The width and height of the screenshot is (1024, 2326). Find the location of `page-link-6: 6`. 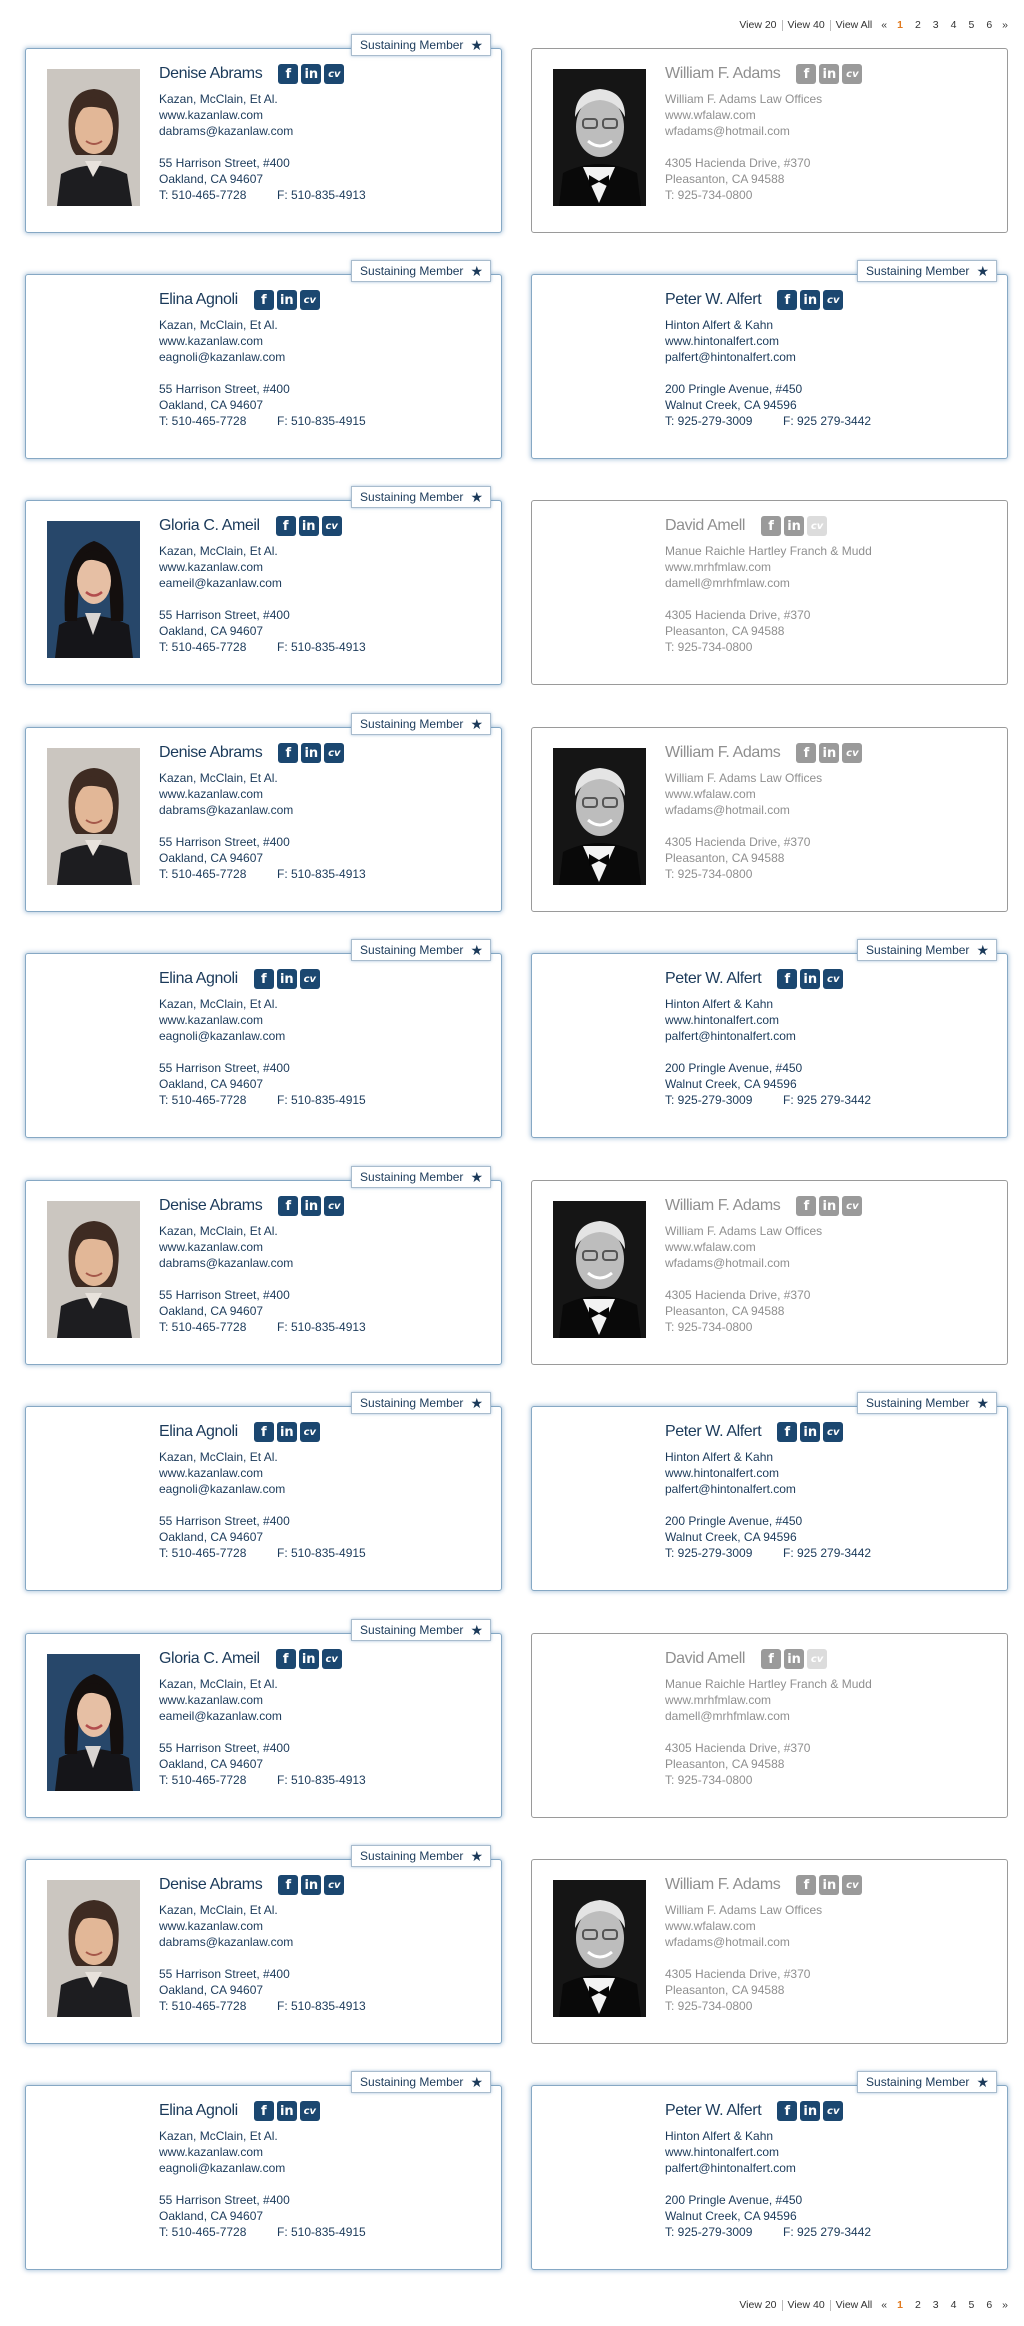

page-link-6: 6 is located at coordinates (989, 25).